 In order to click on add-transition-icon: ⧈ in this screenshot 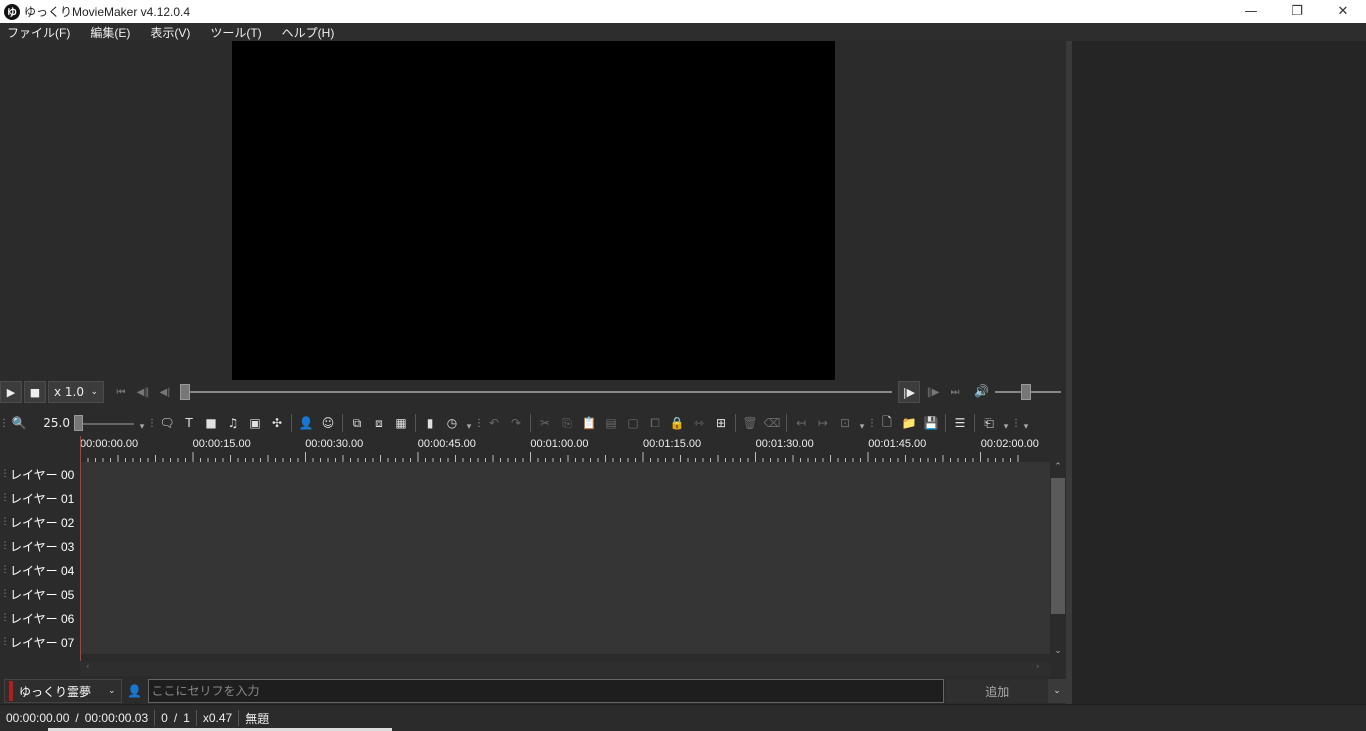, I will do `click(379, 423)`.